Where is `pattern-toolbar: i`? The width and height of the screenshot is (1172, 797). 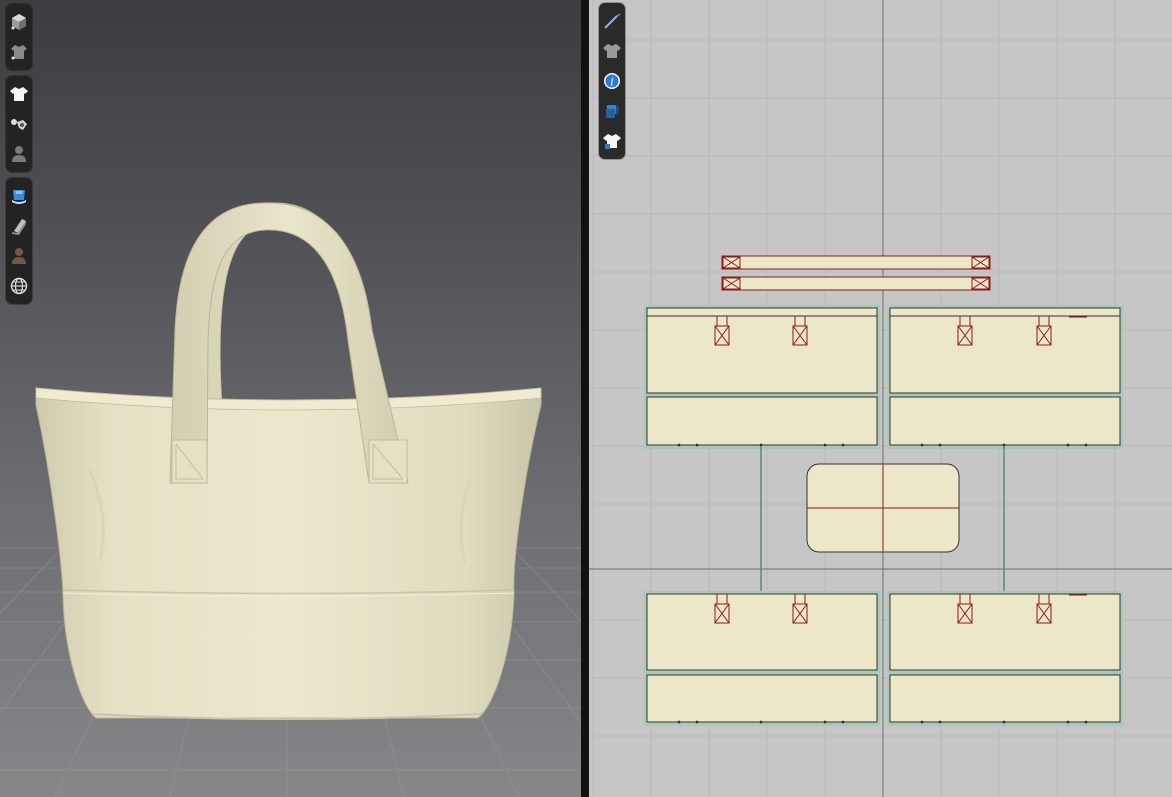 pattern-toolbar: i is located at coordinates (612, 81).